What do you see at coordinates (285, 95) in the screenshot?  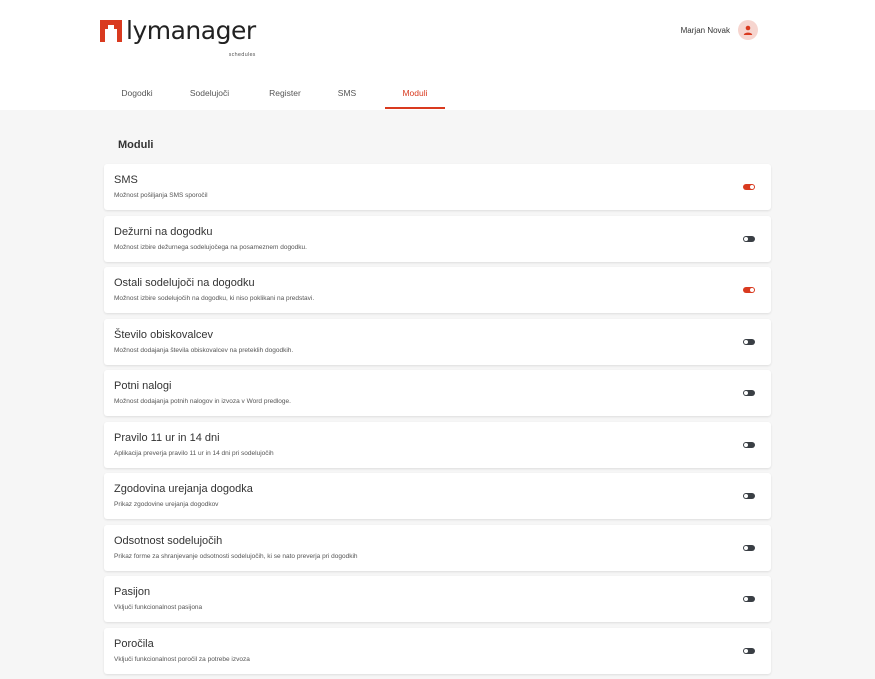 I see `tab-register: Register` at bounding box center [285, 95].